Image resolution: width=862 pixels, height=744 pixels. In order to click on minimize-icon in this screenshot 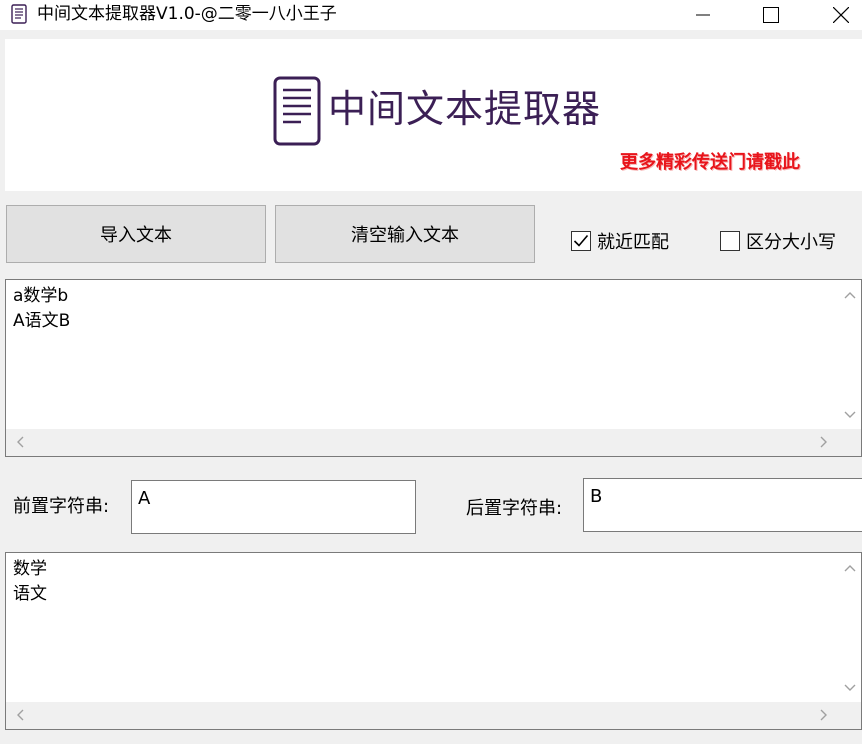, I will do `click(703, 15)`.